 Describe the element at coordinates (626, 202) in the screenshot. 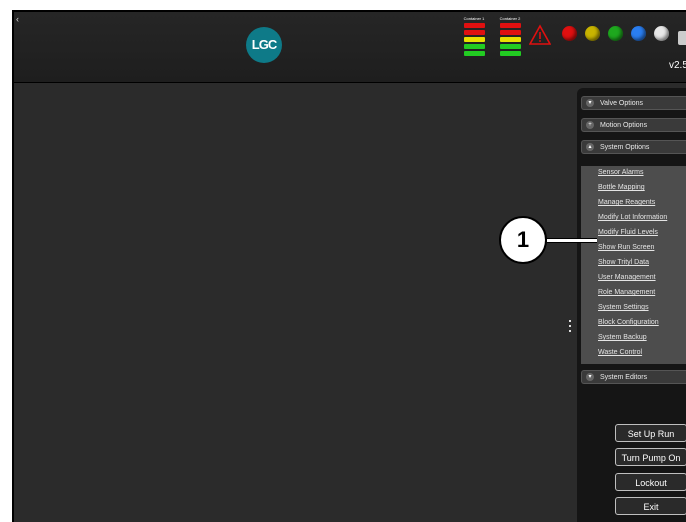

I see `menu-manage-reagents: Manage Reagents` at that location.